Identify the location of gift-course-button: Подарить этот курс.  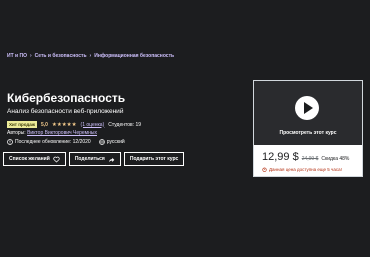
(154, 159).